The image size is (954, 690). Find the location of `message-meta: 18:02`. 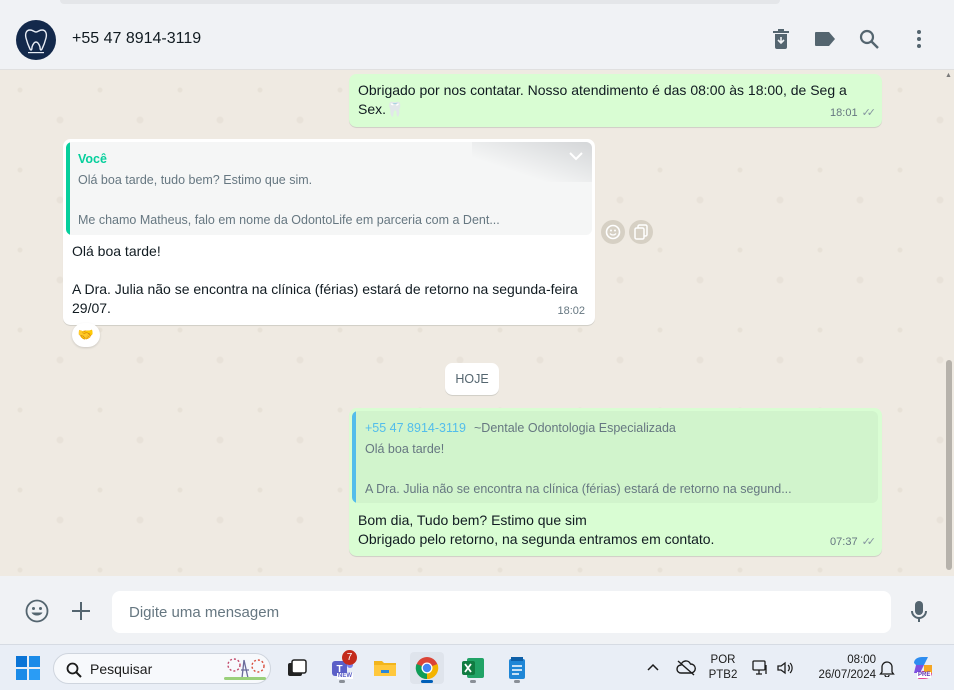

message-meta: 18:02 is located at coordinates (571, 311).